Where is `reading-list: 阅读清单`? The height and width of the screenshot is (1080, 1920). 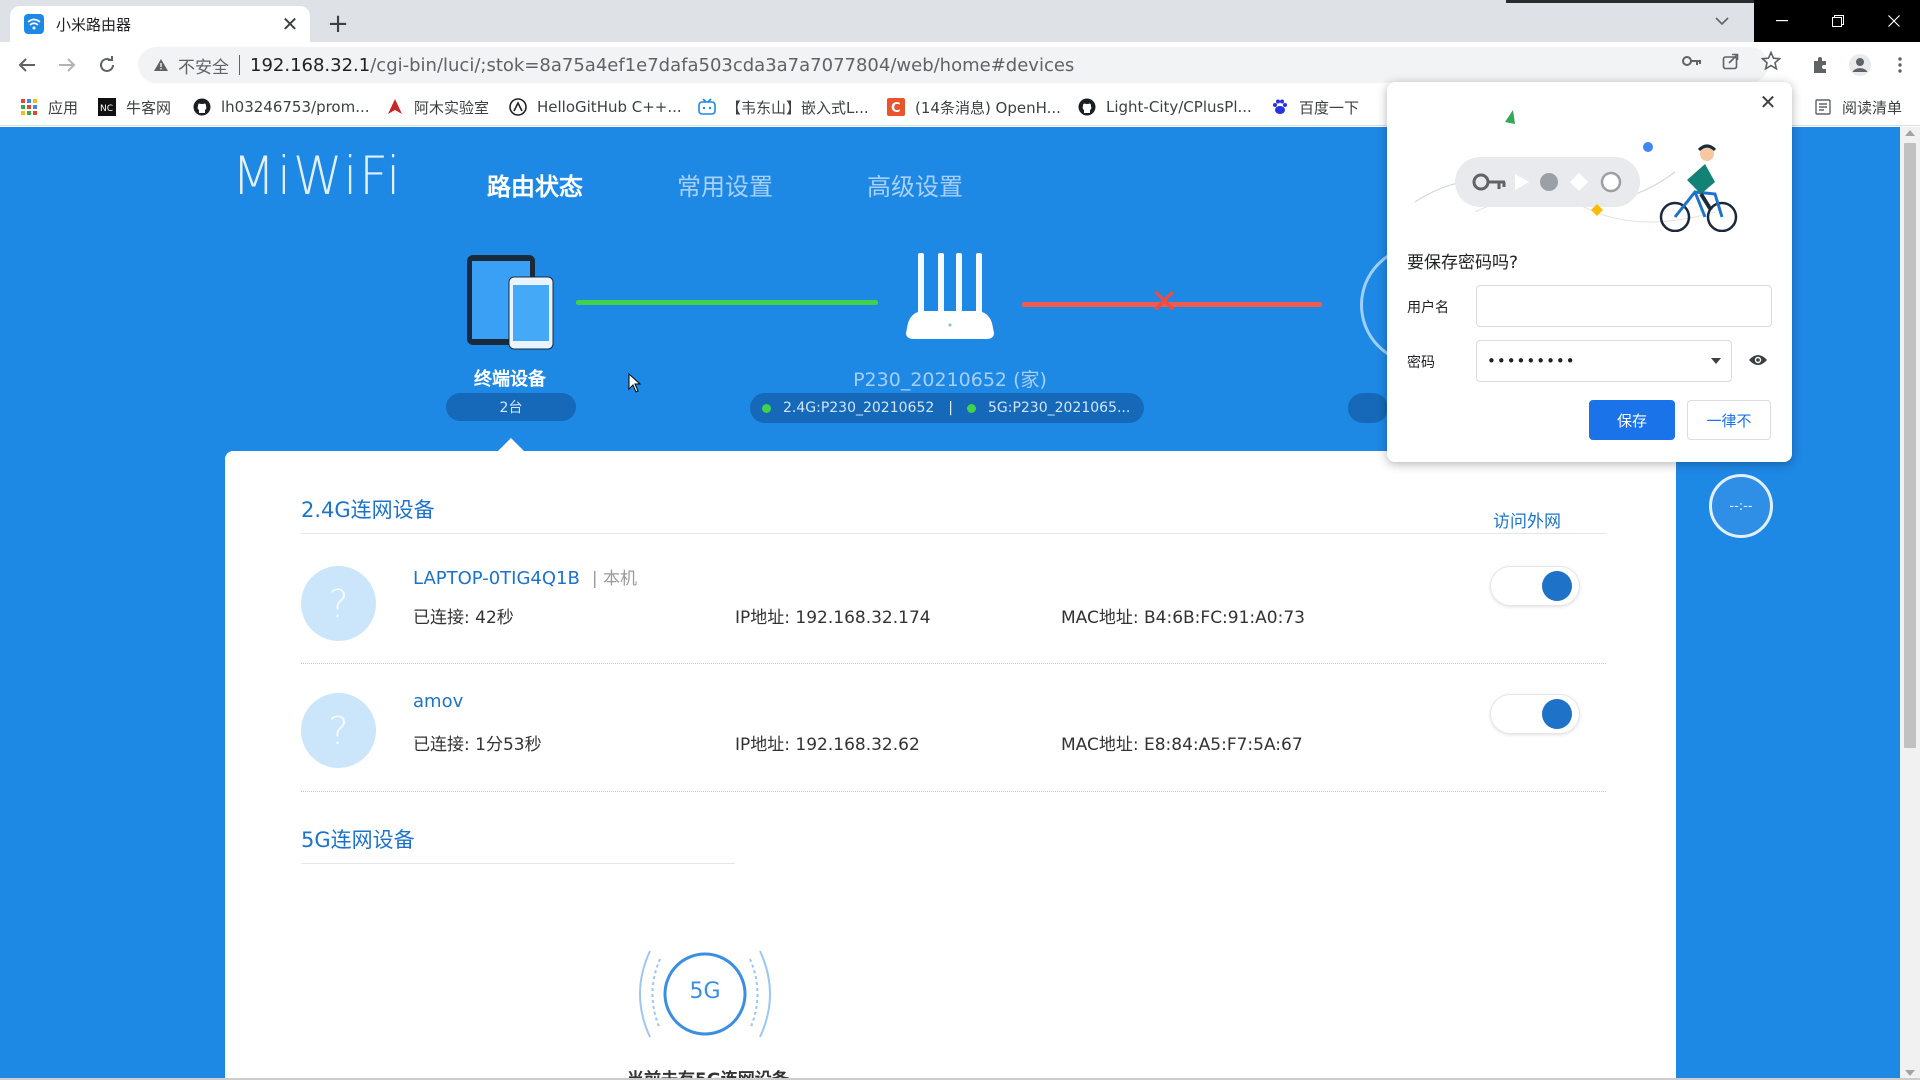 reading-list: 阅读清单 is located at coordinates (1858, 107).